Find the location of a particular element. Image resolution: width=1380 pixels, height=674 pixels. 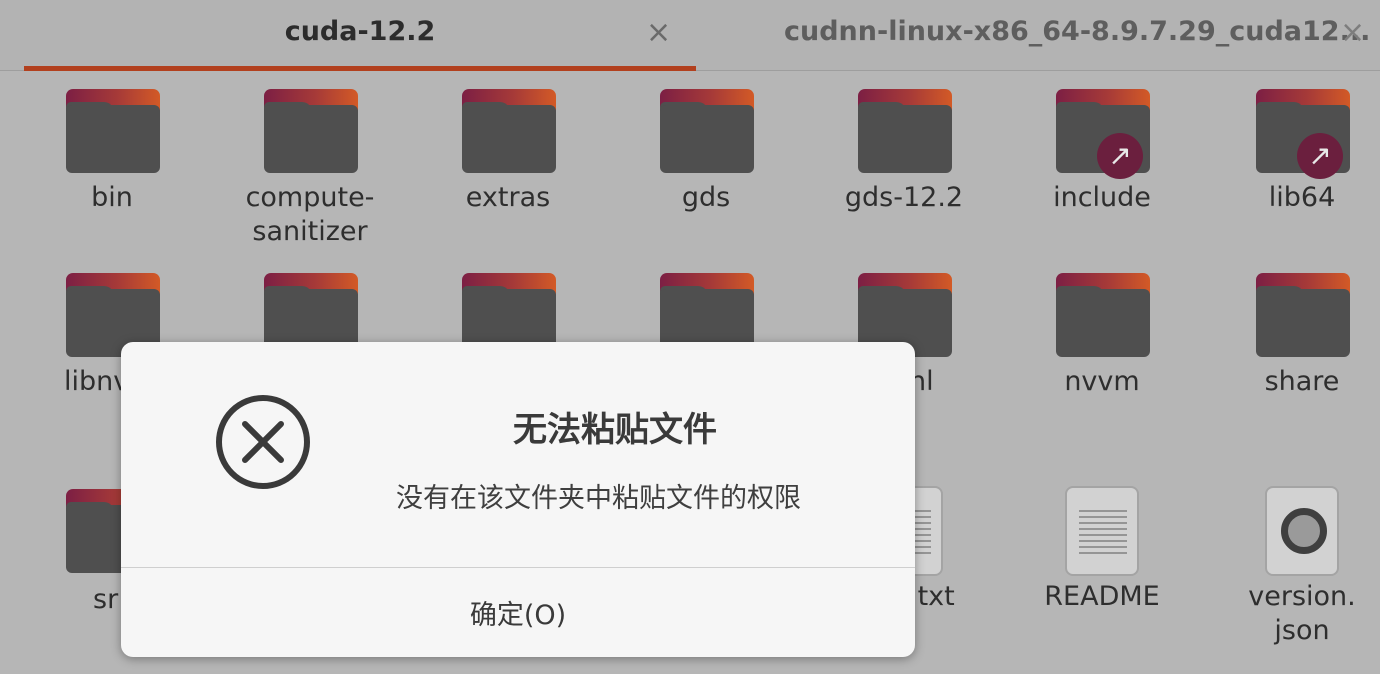

item-label: compute- sanitizer is located at coordinates (310, 214).